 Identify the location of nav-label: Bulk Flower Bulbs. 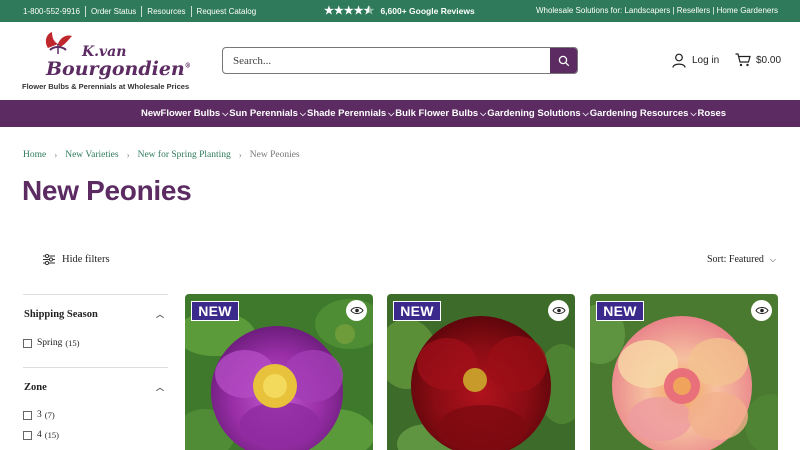
(437, 113).